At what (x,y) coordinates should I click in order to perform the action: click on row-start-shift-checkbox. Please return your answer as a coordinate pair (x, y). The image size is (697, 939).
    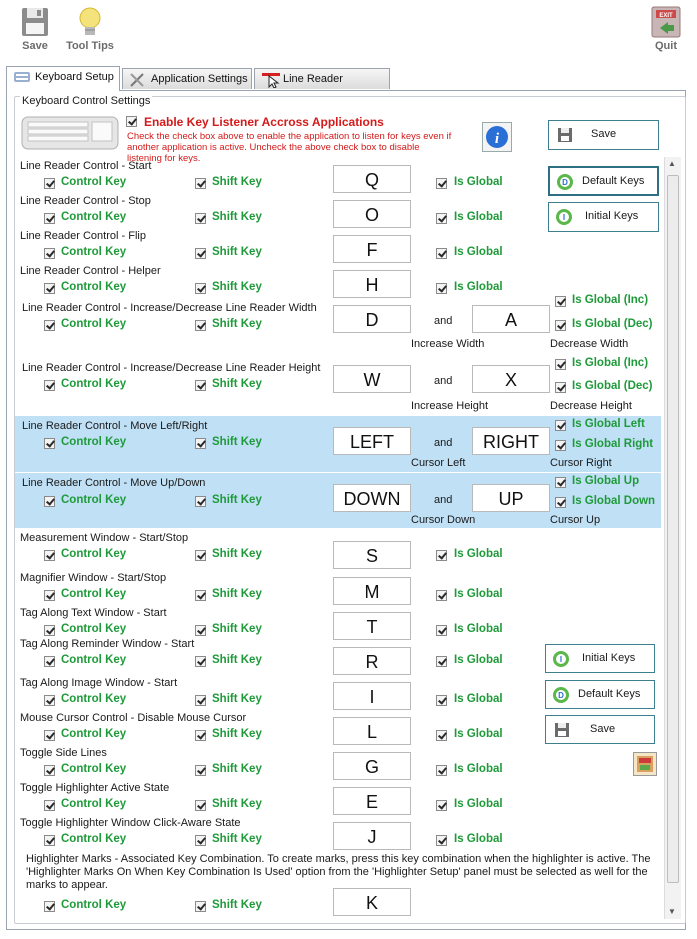
    Looking at the image, I should click on (200, 183).